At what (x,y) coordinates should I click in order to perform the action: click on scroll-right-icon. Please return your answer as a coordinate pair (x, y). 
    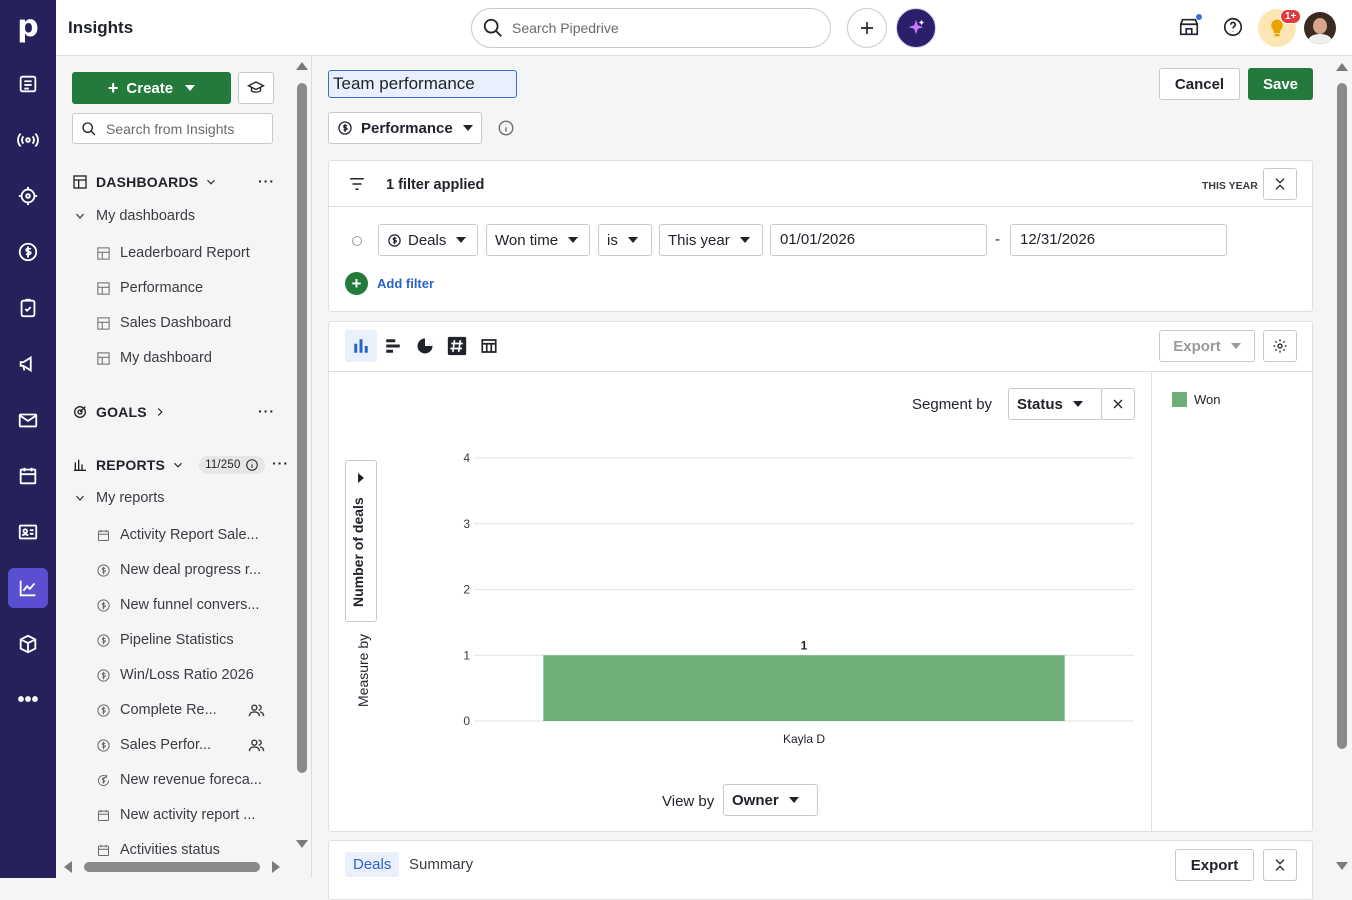
    Looking at the image, I should click on (276, 867).